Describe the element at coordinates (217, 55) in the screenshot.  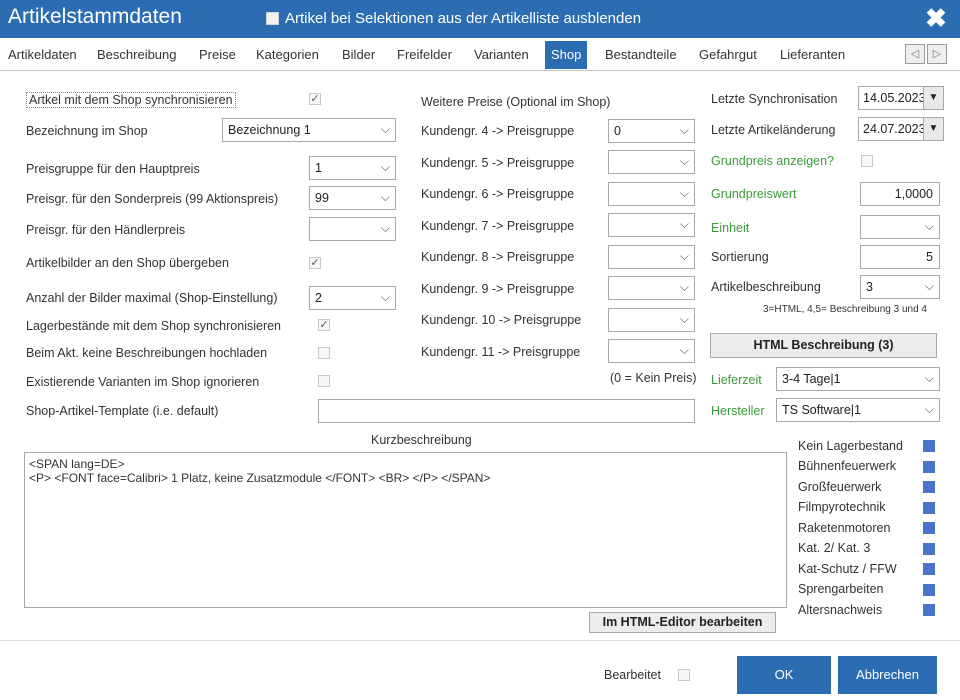
I see `tab-preise: Preise` at that location.